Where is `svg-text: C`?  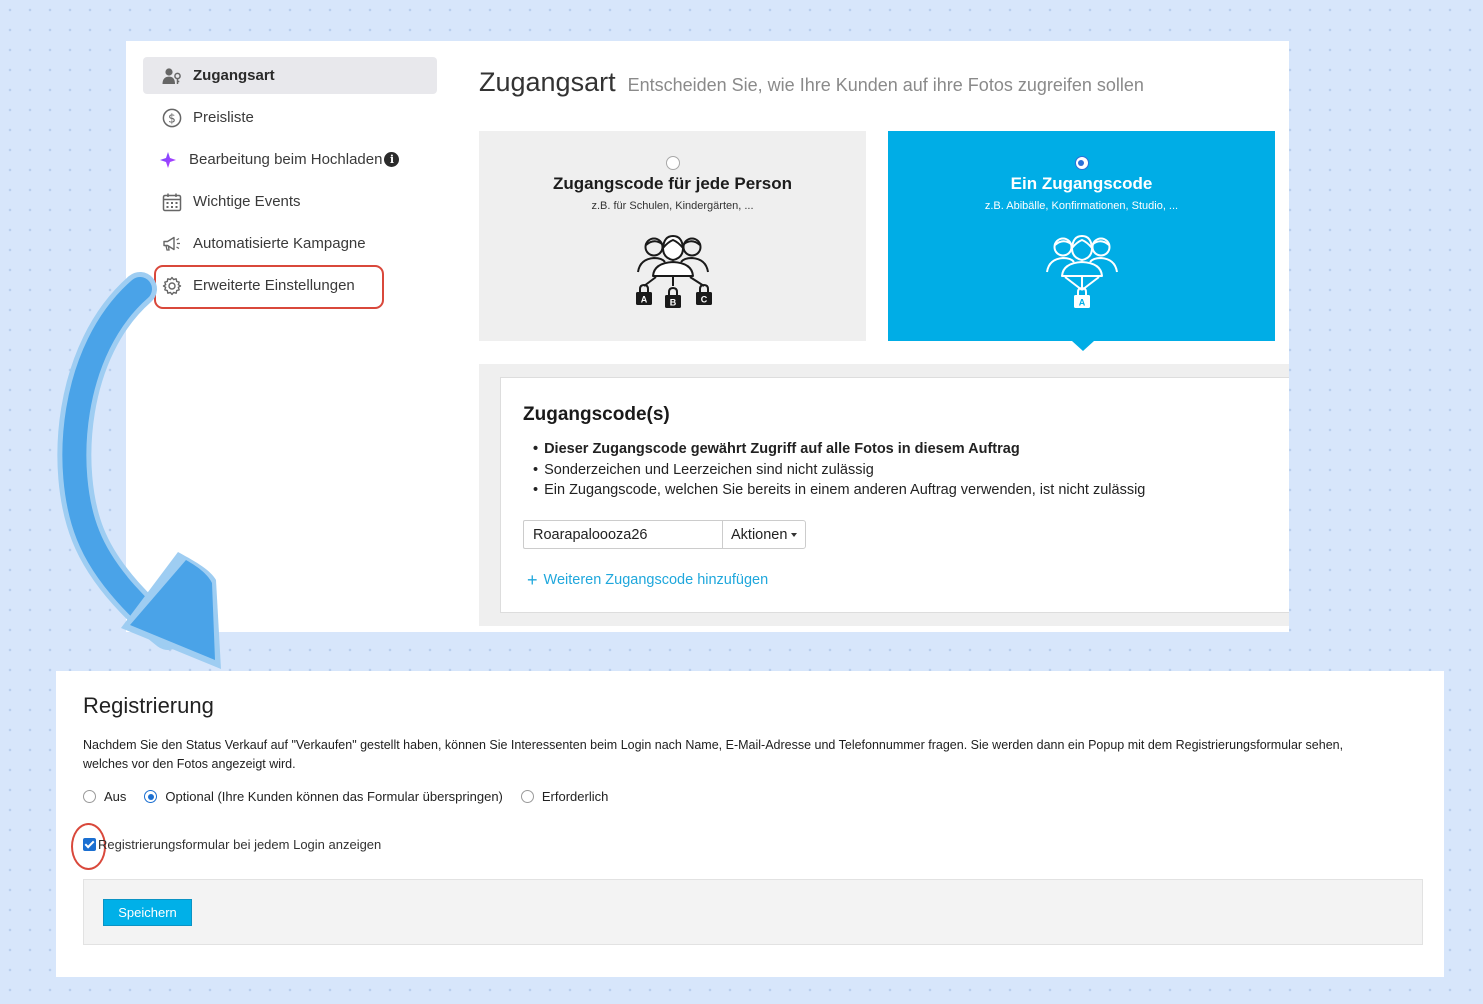 svg-text: C is located at coordinates (703, 300).